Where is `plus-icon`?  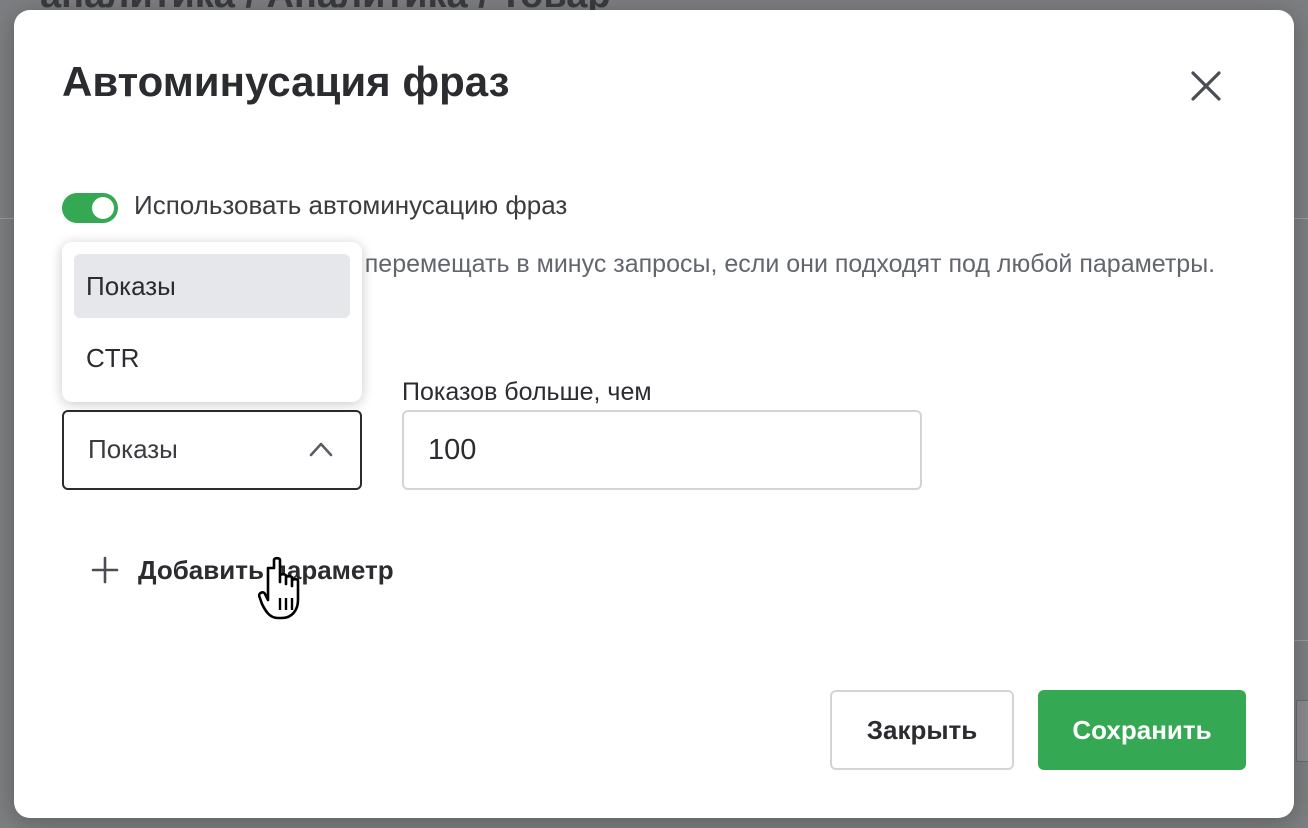 plus-icon is located at coordinates (105, 570).